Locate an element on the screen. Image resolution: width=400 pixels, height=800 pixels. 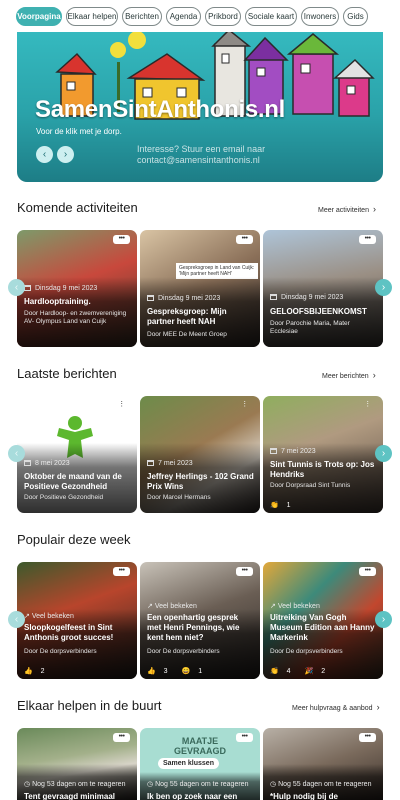
posts-next-button: › is located at coordinates (383, 453).